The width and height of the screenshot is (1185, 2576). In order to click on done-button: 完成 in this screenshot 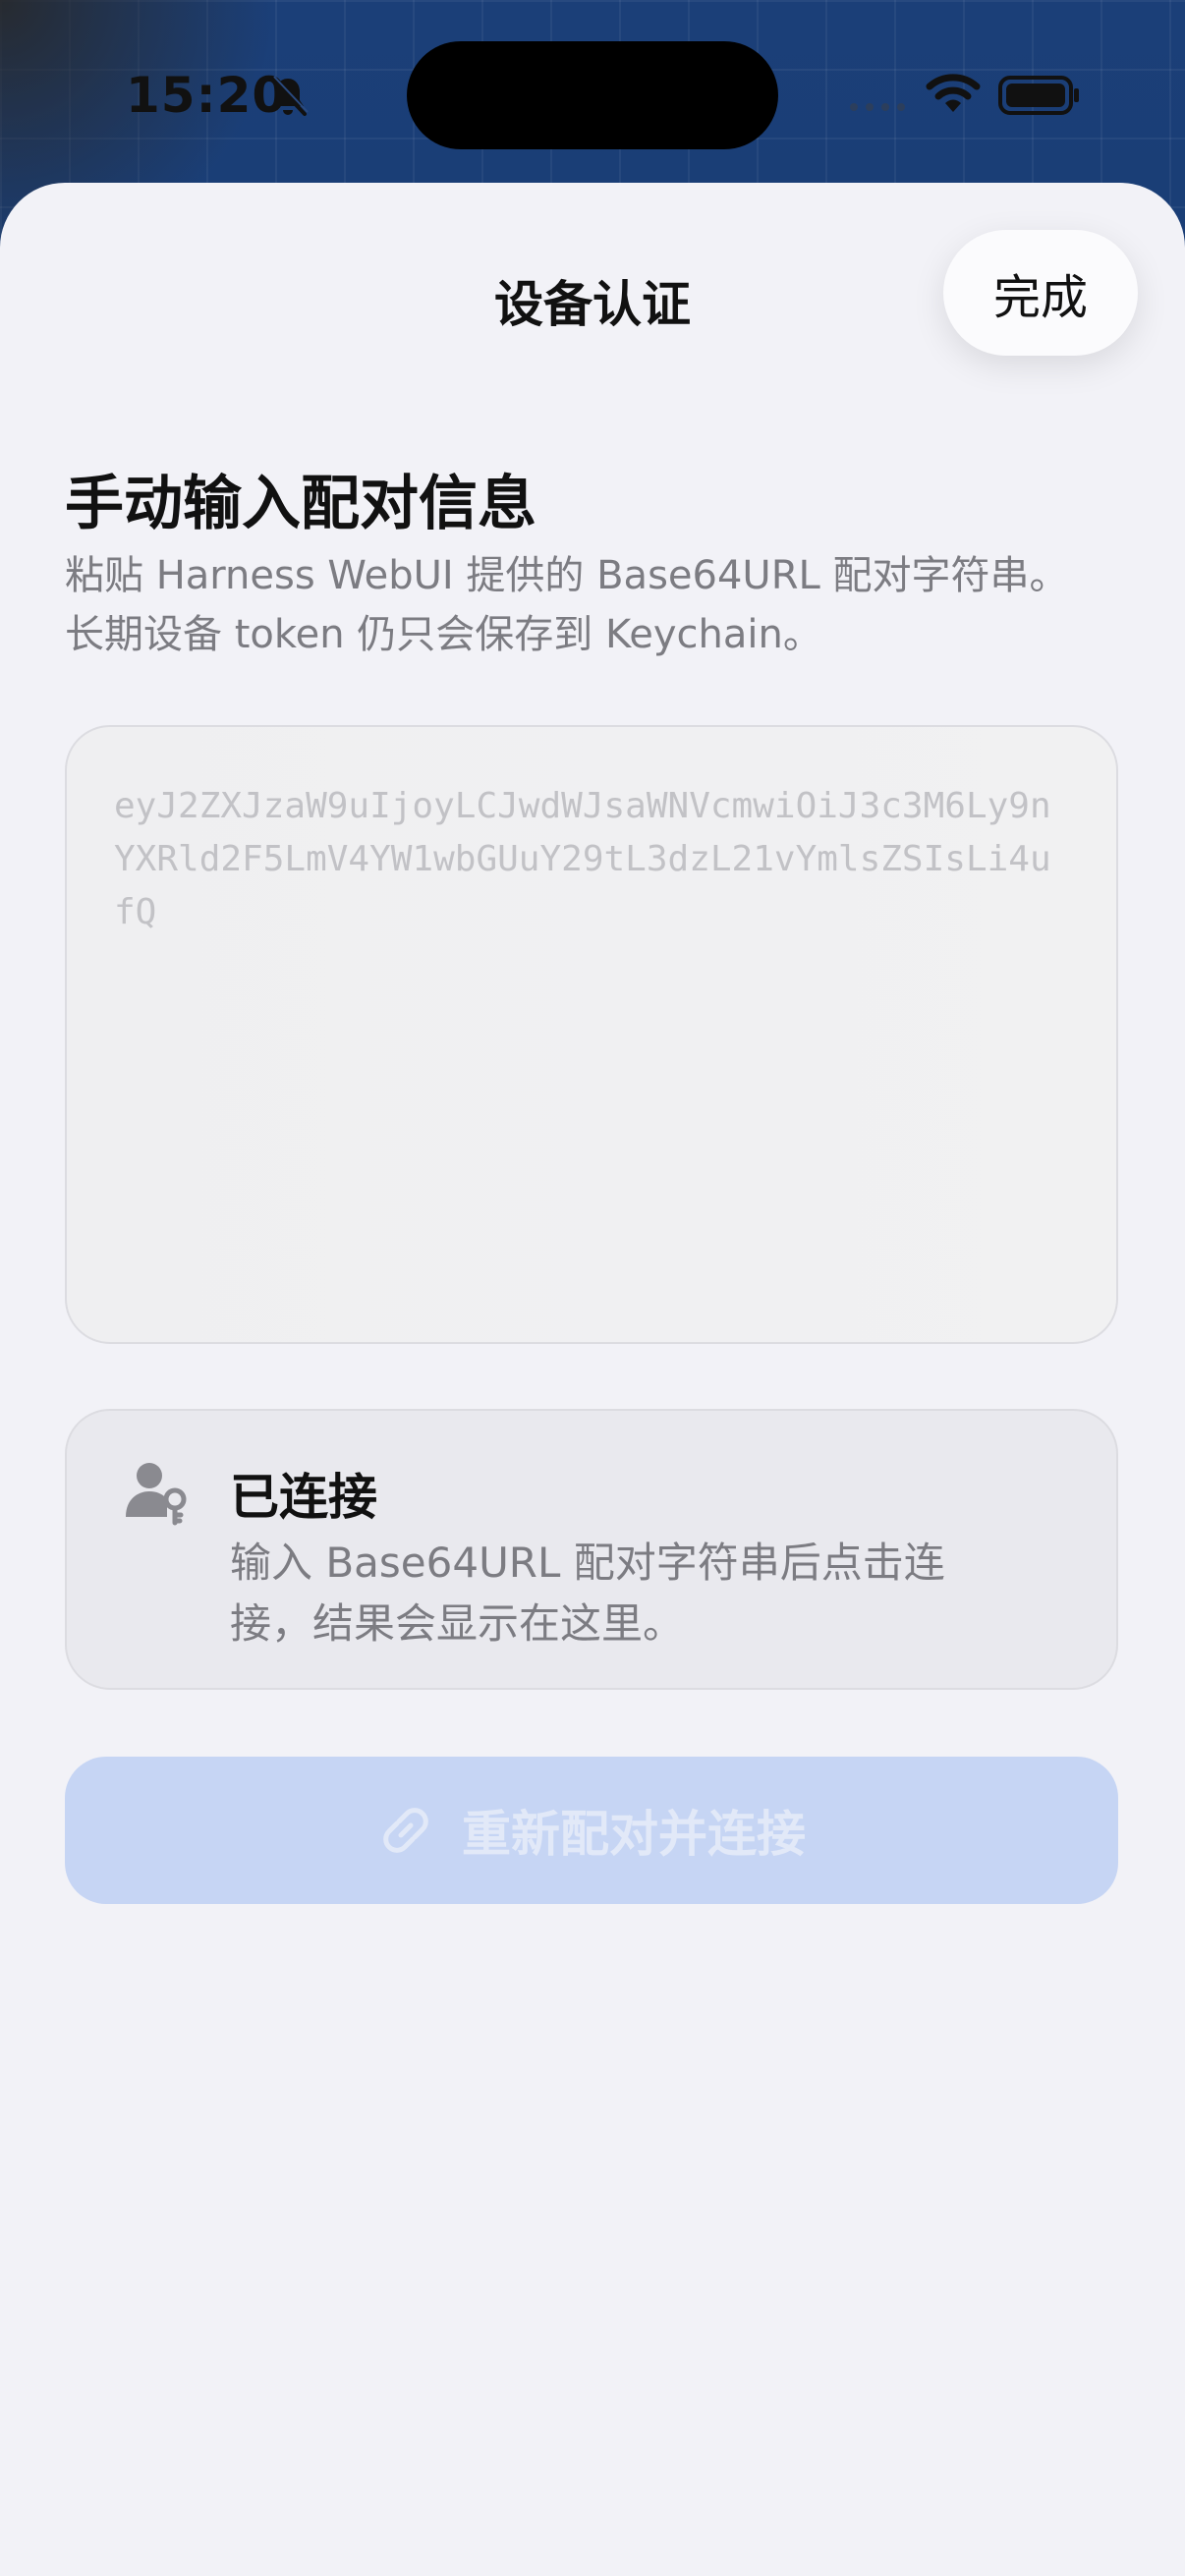, I will do `click(1041, 293)`.